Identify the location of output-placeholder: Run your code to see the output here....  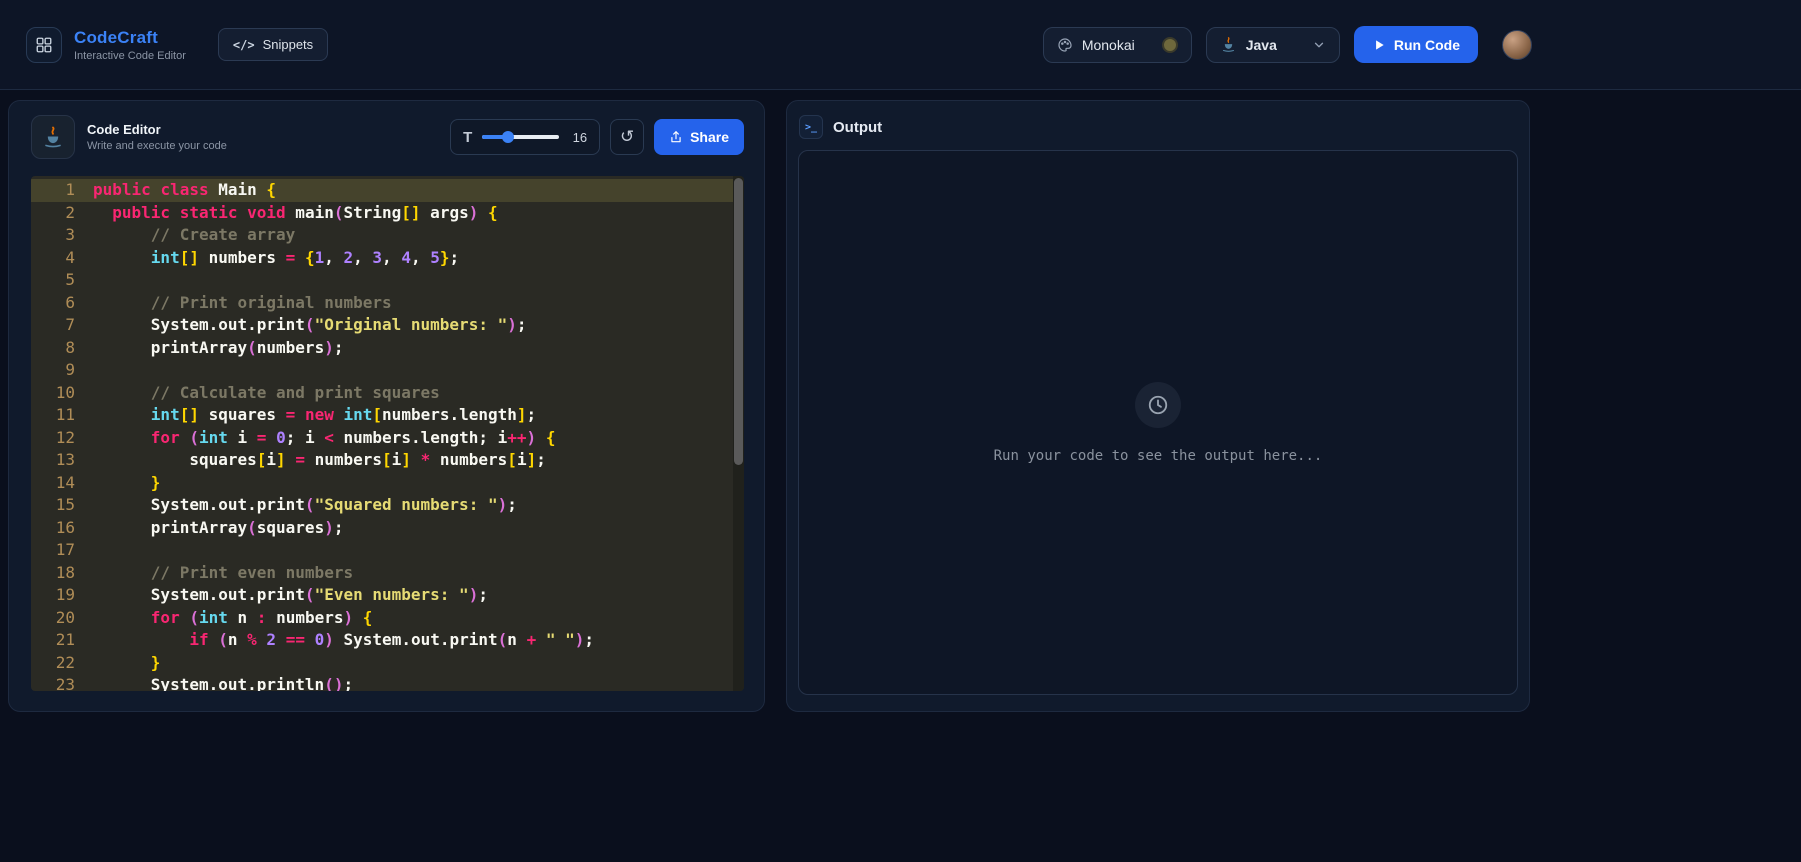
(1158, 455).